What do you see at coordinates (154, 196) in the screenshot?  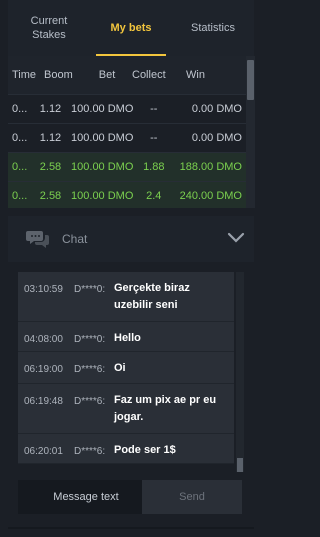 I see `cell-collect: 2.4` at bounding box center [154, 196].